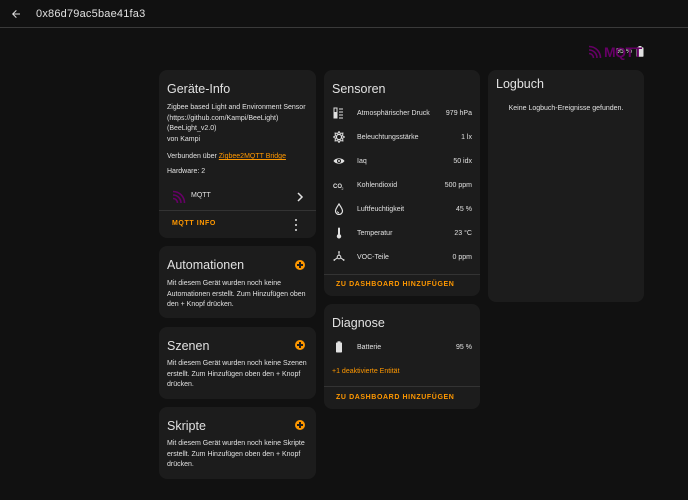 The image size is (688, 500). What do you see at coordinates (388, 137) in the screenshot?
I see `sensor-name: Beleuchtungsstärke` at bounding box center [388, 137].